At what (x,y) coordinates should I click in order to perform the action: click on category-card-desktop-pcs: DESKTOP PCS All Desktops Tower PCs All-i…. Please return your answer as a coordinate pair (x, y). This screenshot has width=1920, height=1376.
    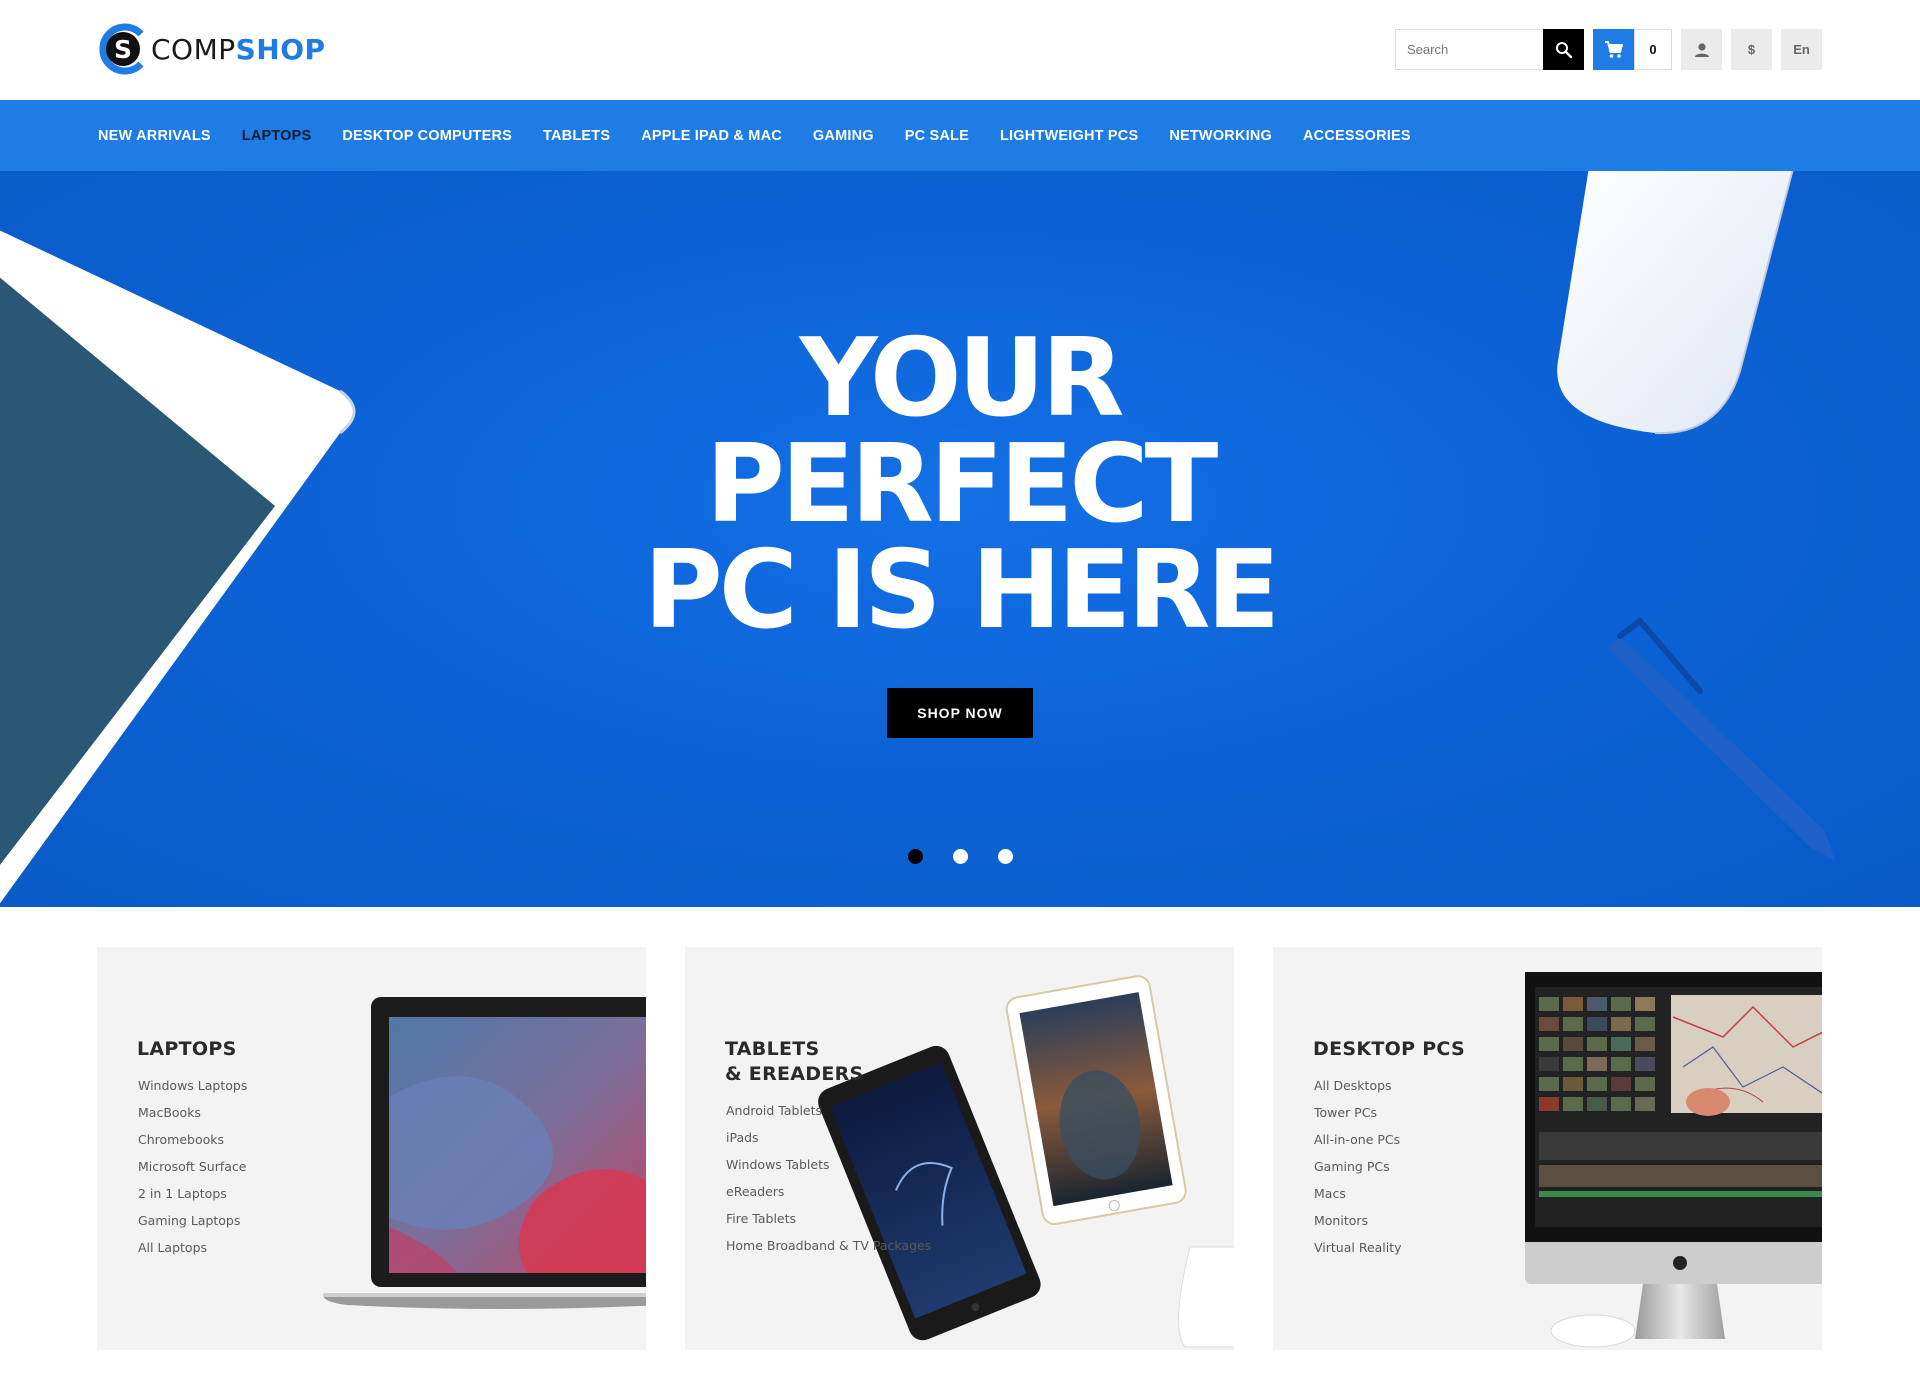
    Looking at the image, I should click on (1547, 1148).